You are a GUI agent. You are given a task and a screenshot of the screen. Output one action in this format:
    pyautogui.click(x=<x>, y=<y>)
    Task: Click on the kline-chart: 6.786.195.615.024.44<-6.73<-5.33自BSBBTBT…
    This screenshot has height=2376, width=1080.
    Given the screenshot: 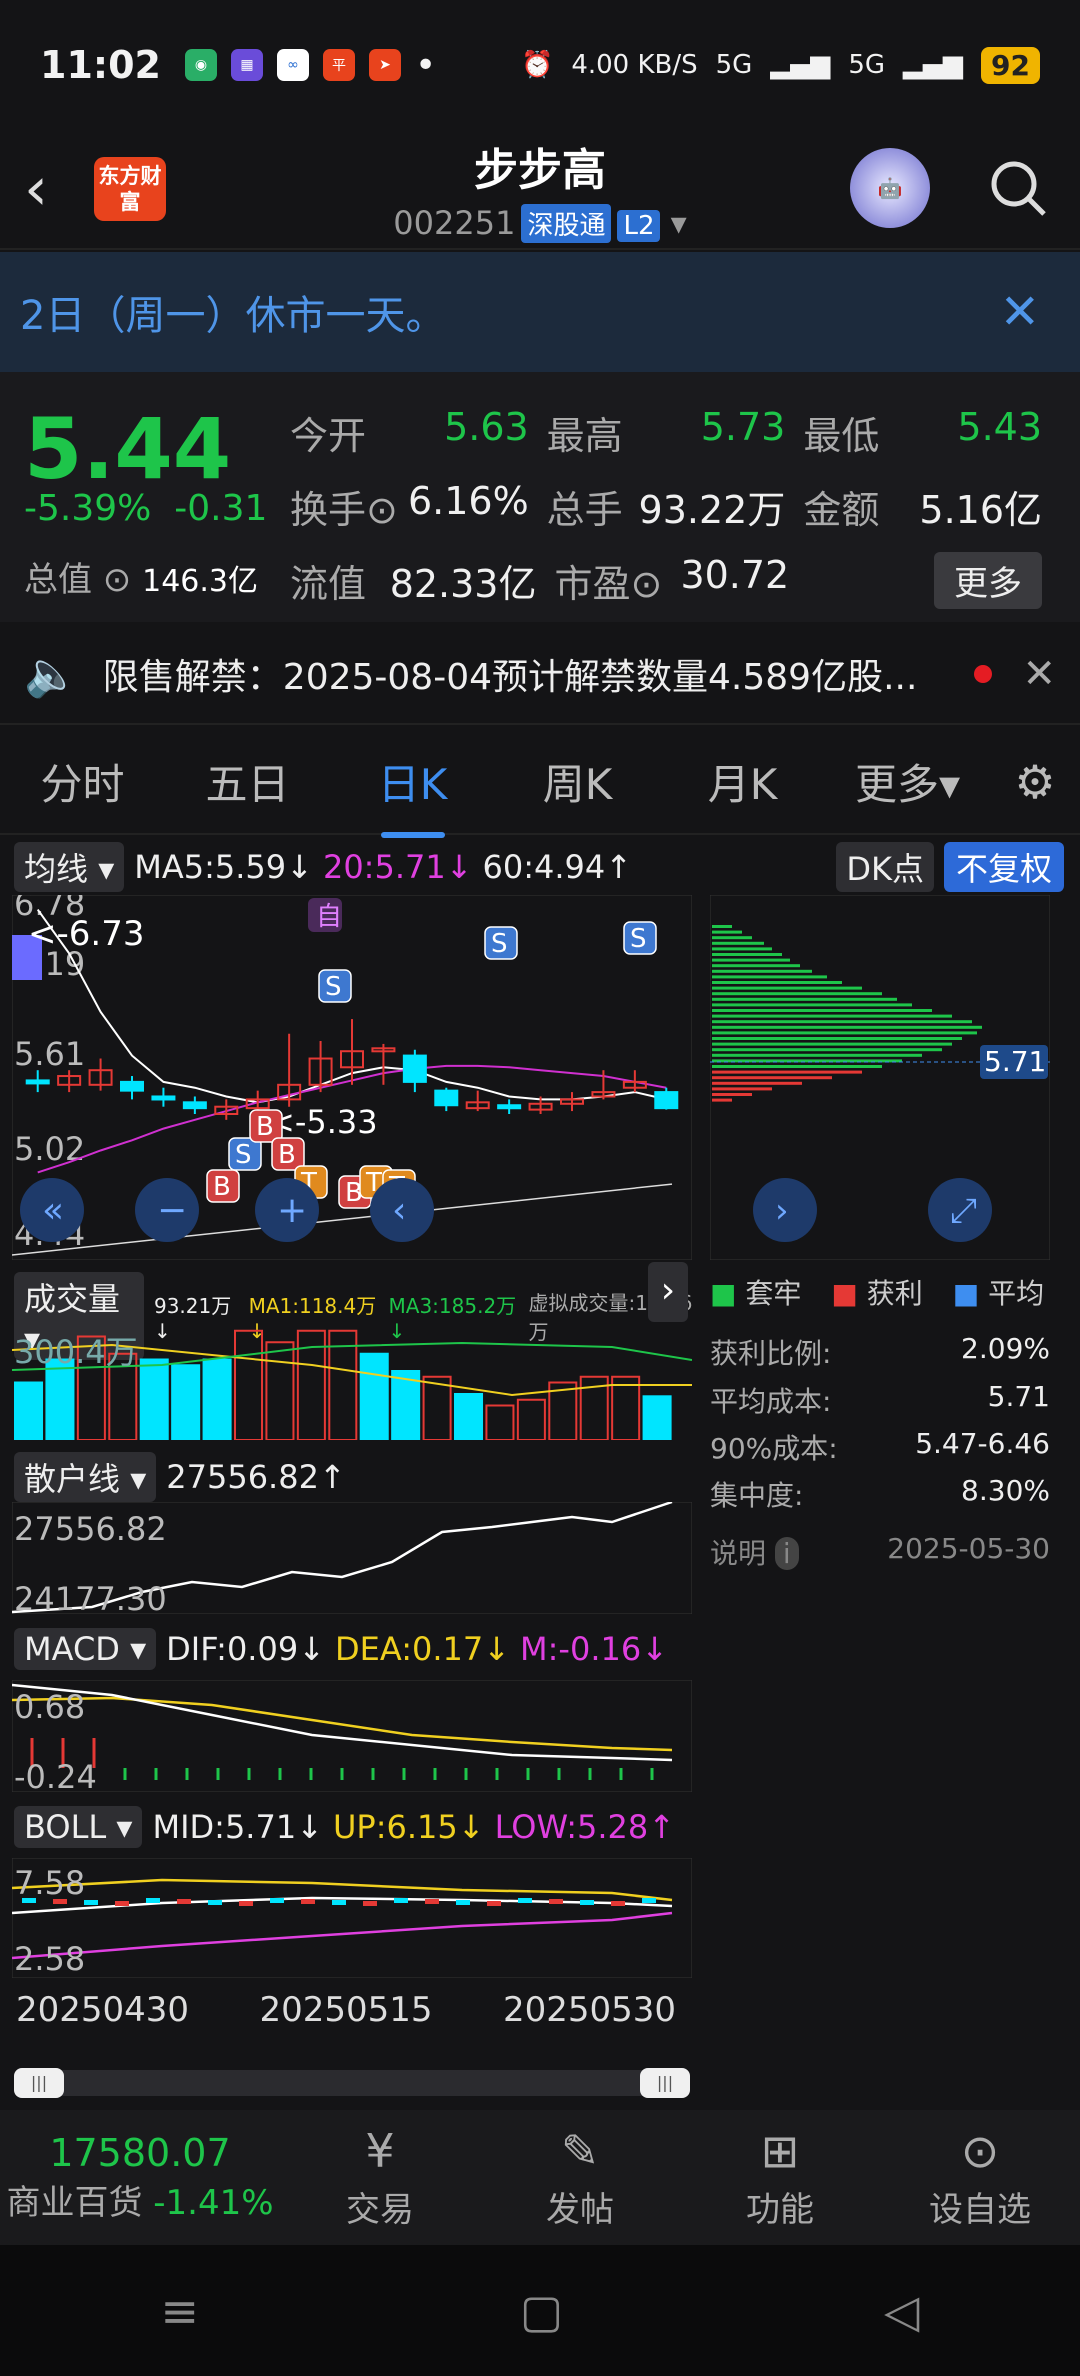 What is the action you would take?
    pyautogui.click(x=352, y=1077)
    